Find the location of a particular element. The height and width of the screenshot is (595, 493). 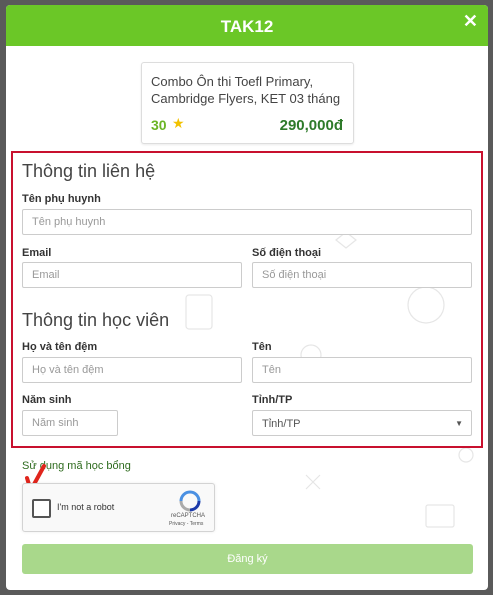

first-name-input is located at coordinates (362, 370).